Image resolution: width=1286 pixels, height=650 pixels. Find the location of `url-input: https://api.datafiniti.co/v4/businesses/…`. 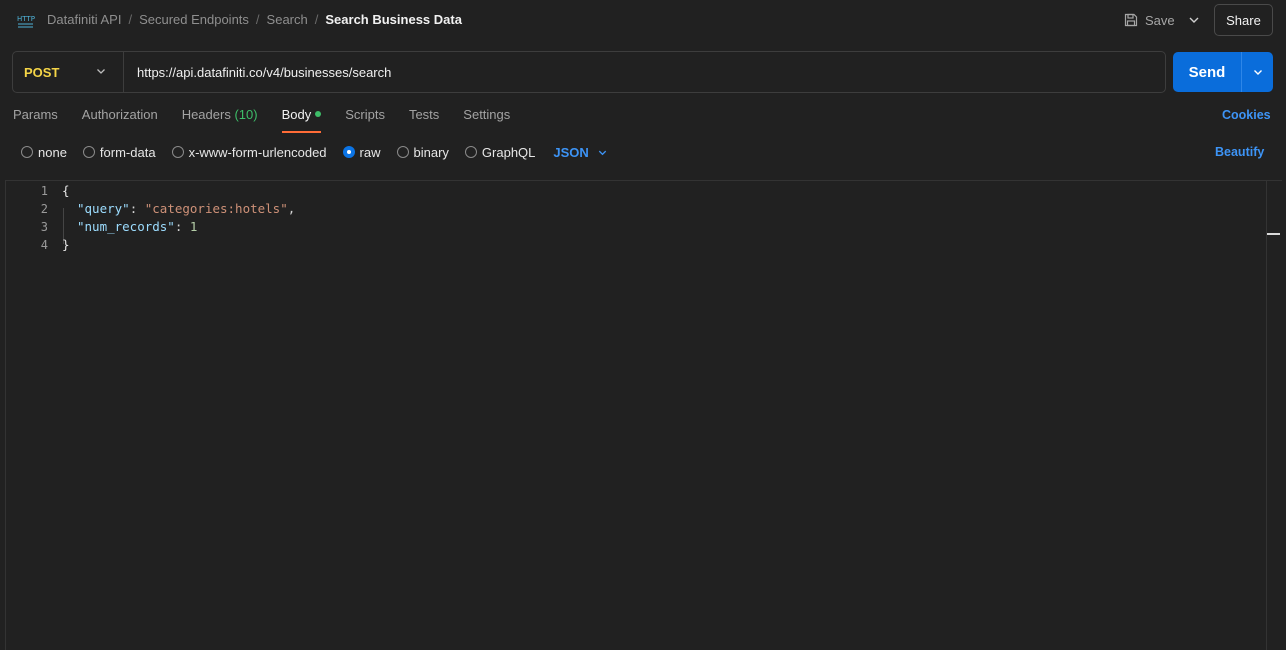

url-input: https://api.datafiniti.co/v4/businesses/… is located at coordinates (264, 72).